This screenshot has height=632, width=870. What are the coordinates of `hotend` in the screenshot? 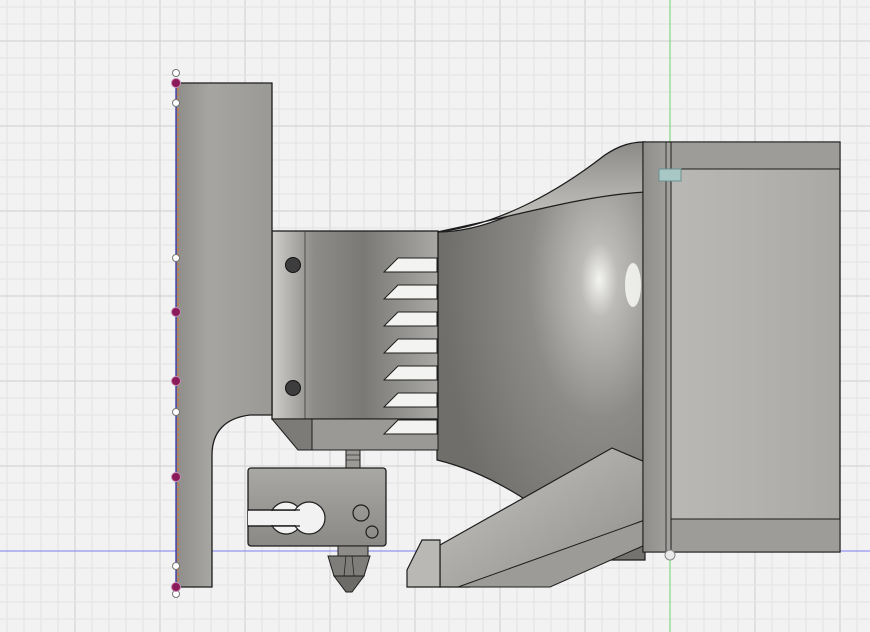 It's located at (317, 521).